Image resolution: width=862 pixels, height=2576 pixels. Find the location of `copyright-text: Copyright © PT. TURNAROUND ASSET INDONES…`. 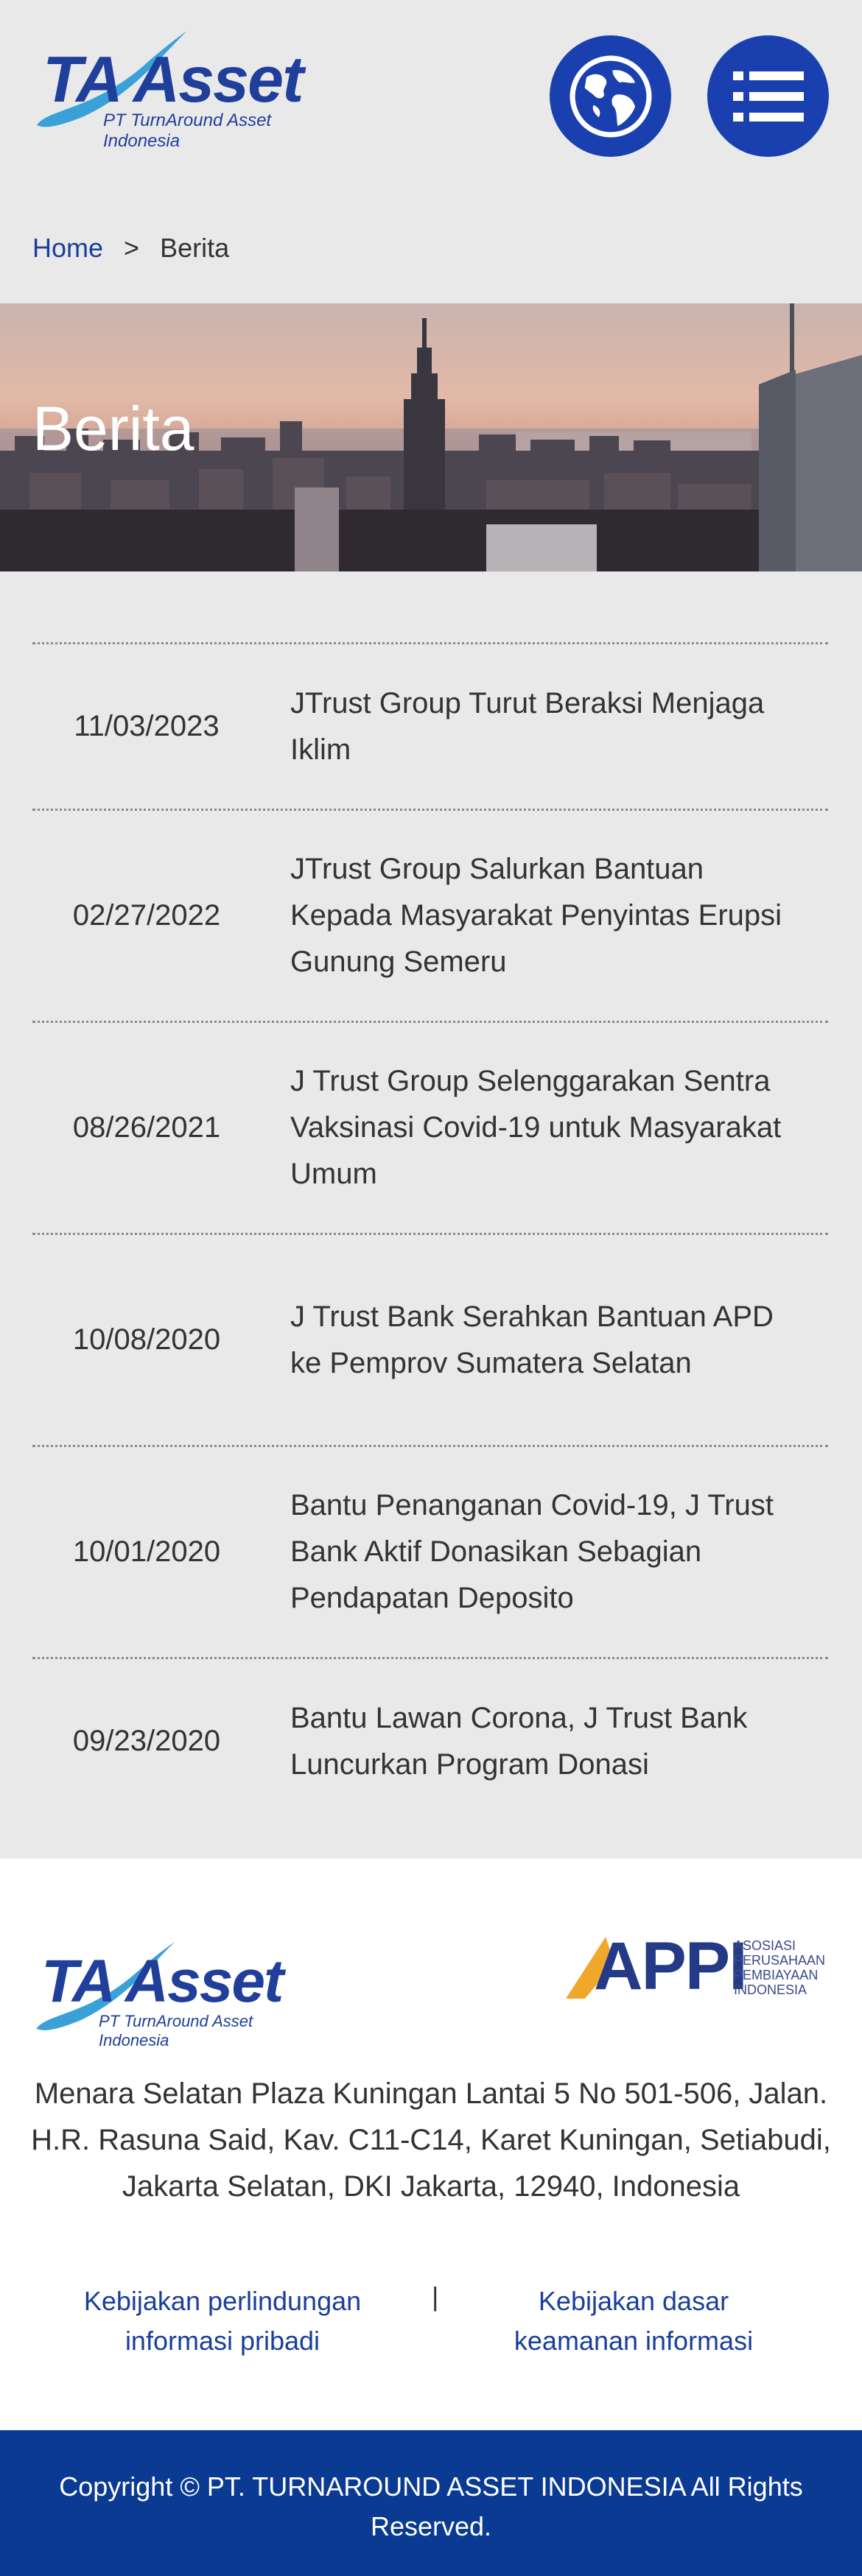

copyright-text: Copyright © PT. TURNAROUND ASSET INDONES… is located at coordinates (431, 2506).